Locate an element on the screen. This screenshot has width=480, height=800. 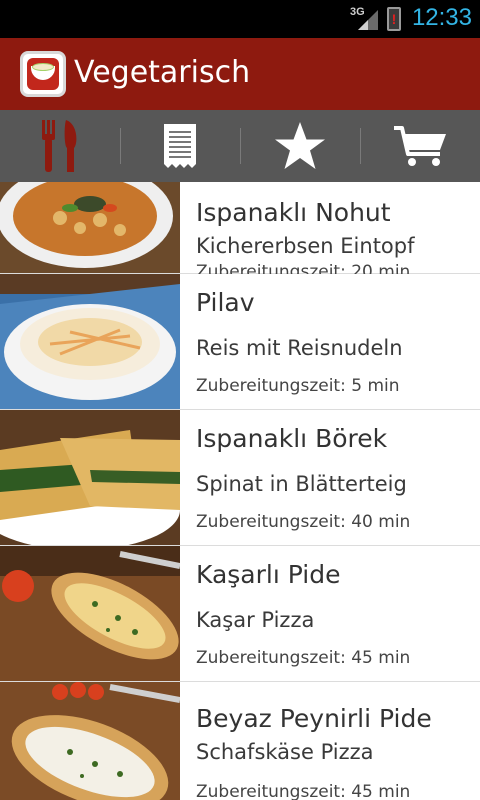
status-bar: 3G ! 12:33 is located at coordinates (240, 19).